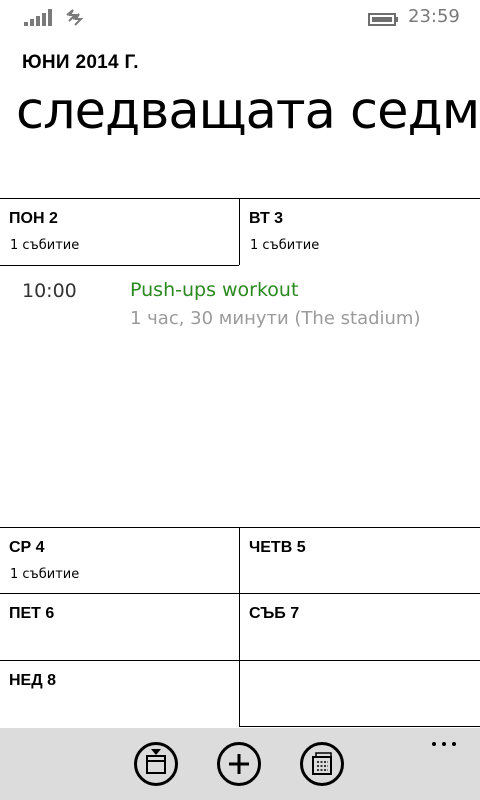  What do you see at coordinates (119, 231) in the screenshot?
I see `day-cell-mon: ПОН 2 1 събитие` at bounding box center [119, 231].